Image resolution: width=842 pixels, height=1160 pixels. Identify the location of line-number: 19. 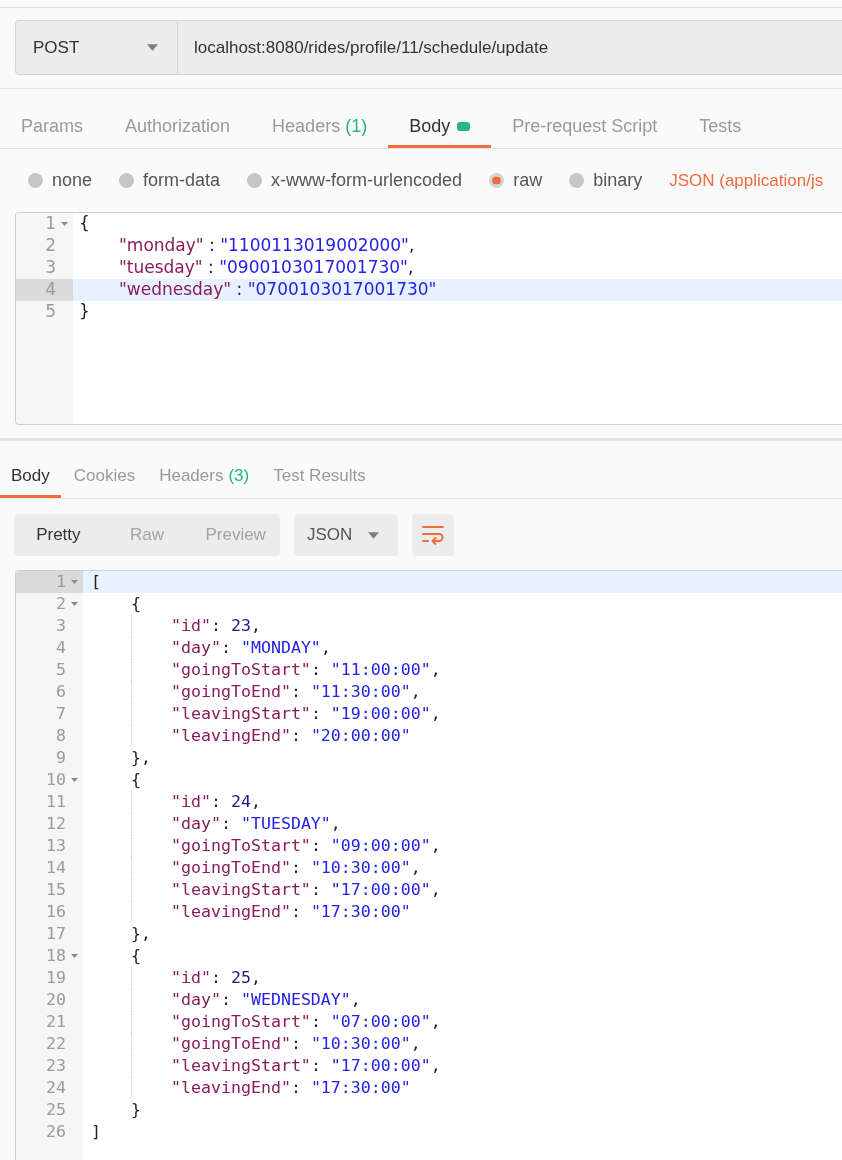
(56, 977).